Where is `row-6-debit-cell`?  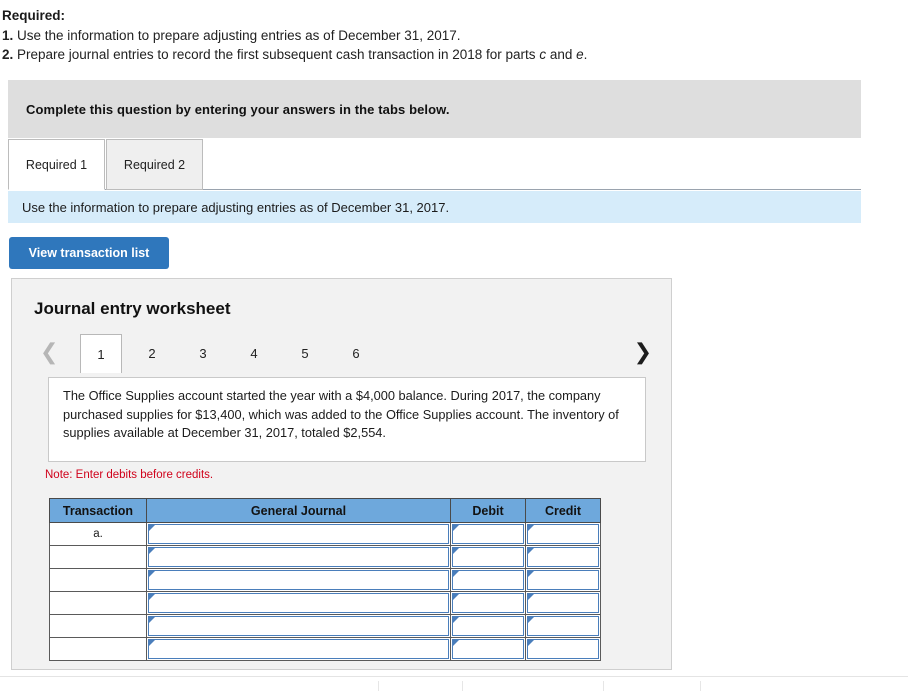 row-6-debit-cell is located at coordinates (488, 649).